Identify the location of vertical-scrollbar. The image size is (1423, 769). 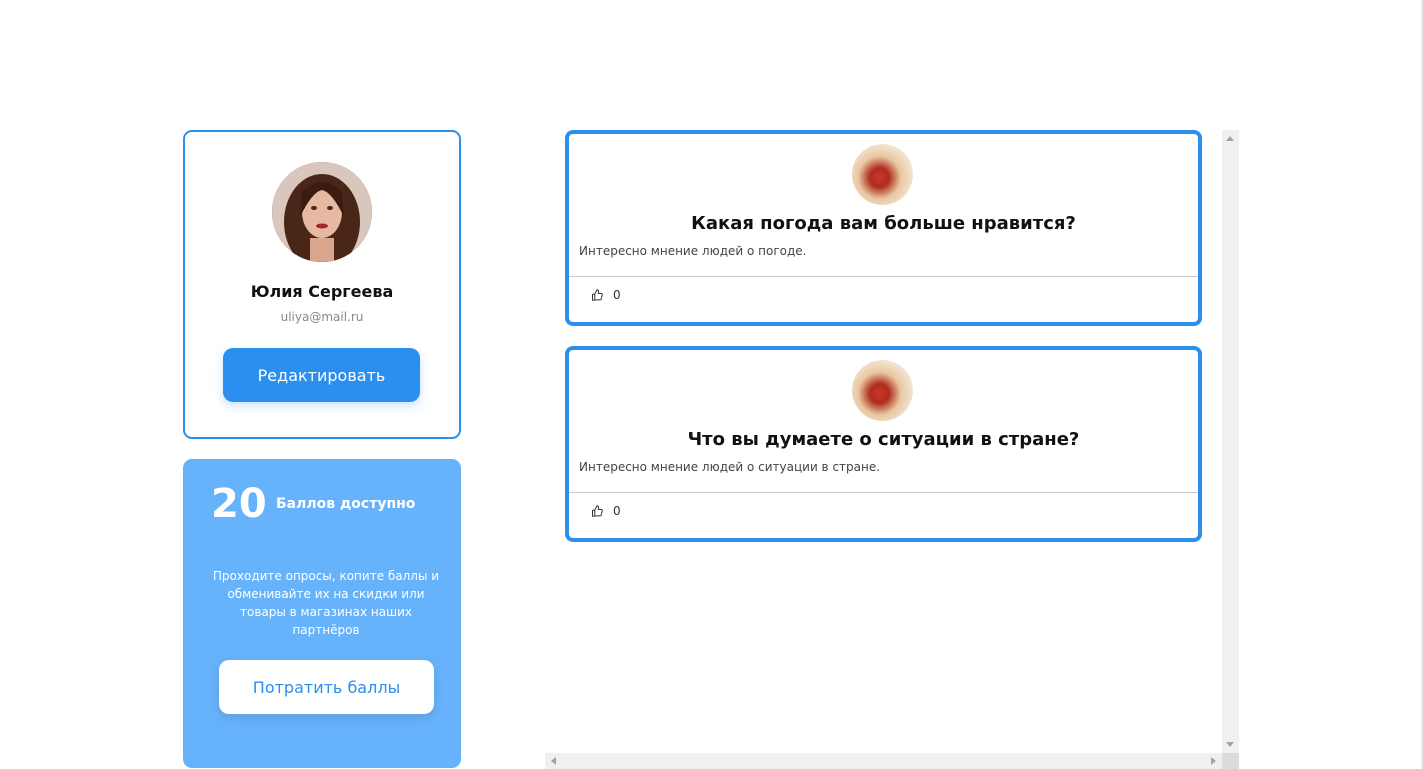
(1230, 441).